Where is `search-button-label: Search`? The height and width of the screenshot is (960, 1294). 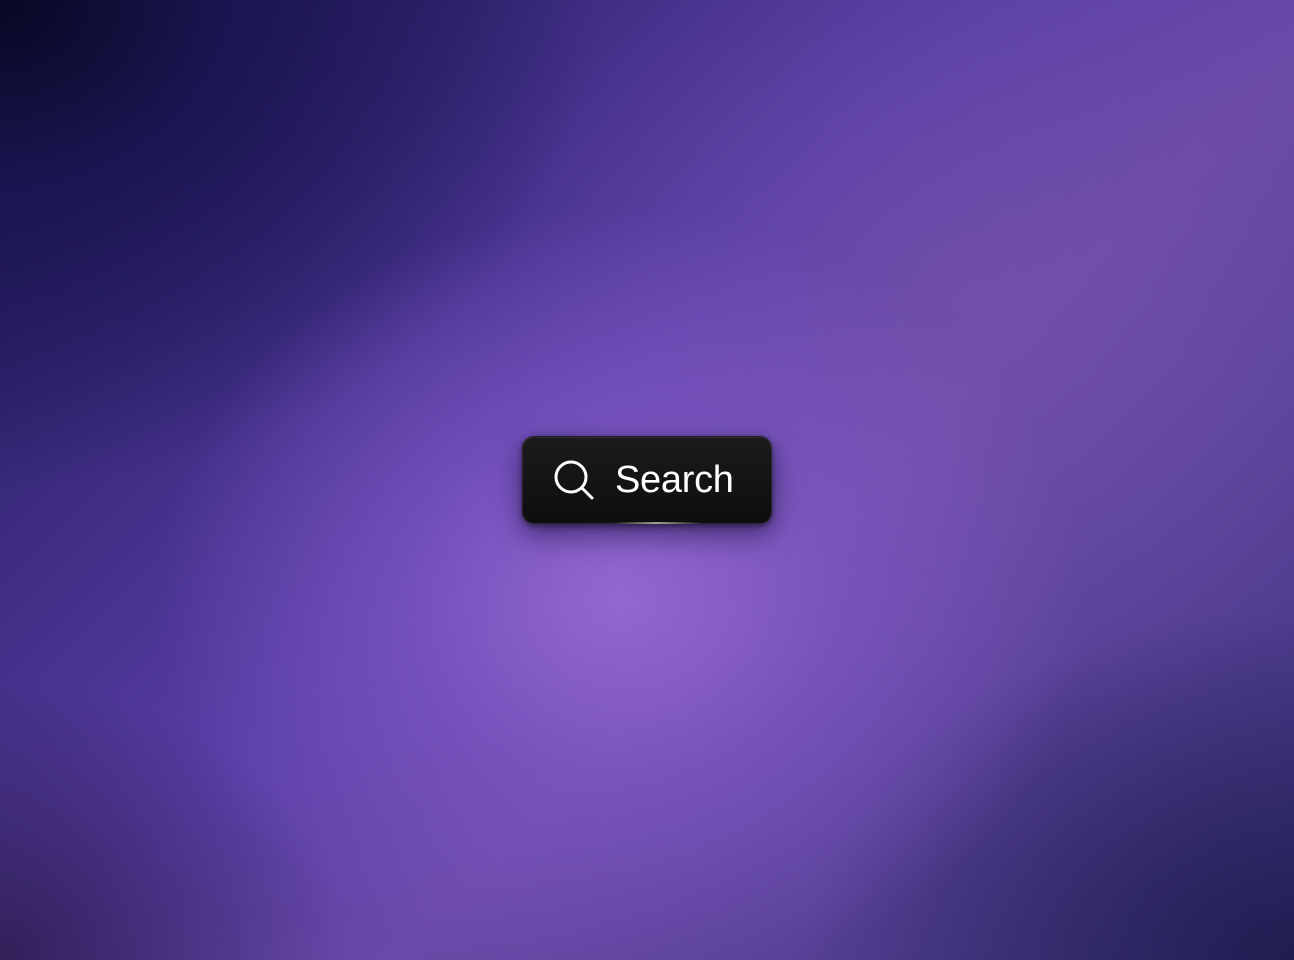 search-button-label: Search is located at coordinates (674, 480).